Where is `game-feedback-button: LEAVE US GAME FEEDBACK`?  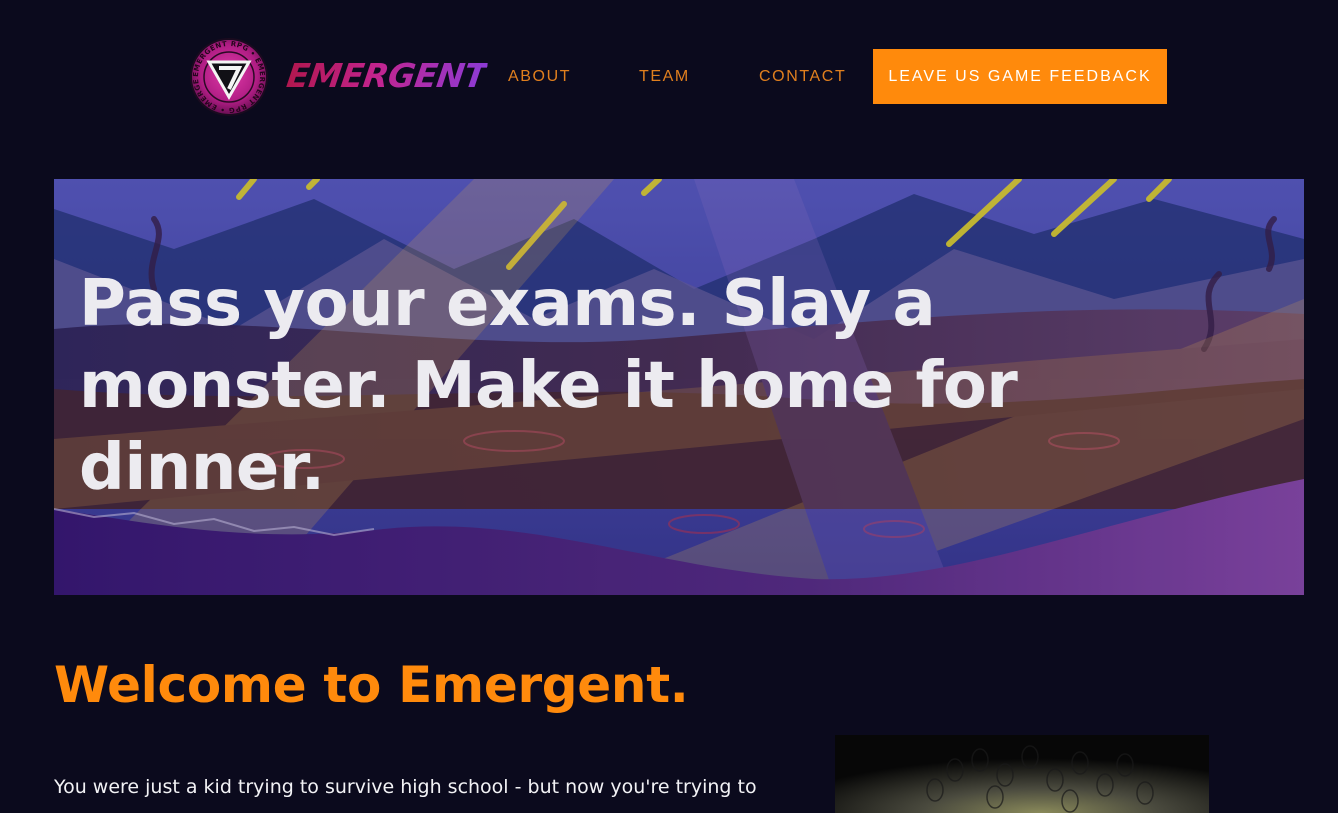 game-feedback-button: LEAVE US GAME FEEDBACK is located at coordinates (1020, 76).